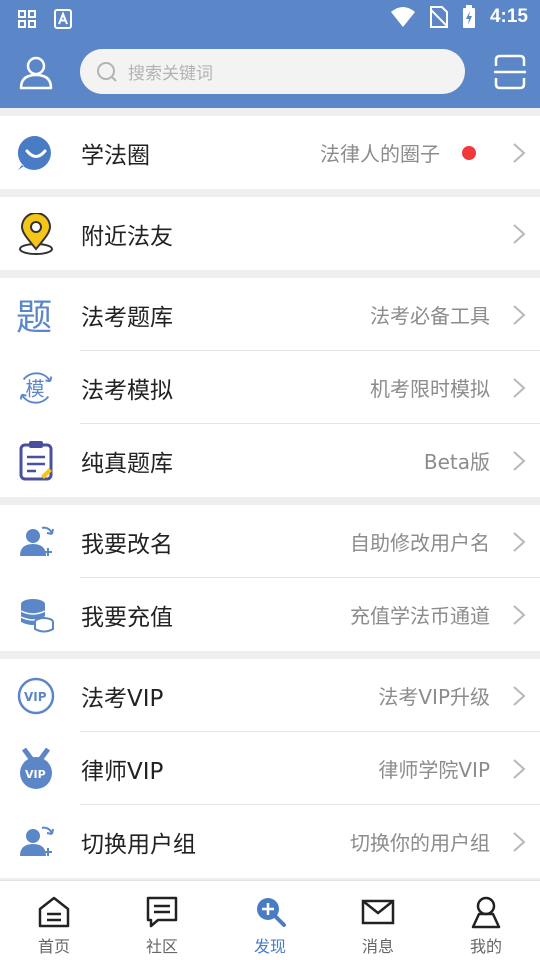 Image resolution: width=540 pixels, height=960 pixels. I want to click on list-item-switch-group: 切换用户组 切换你的用户组, so click(270, 841).